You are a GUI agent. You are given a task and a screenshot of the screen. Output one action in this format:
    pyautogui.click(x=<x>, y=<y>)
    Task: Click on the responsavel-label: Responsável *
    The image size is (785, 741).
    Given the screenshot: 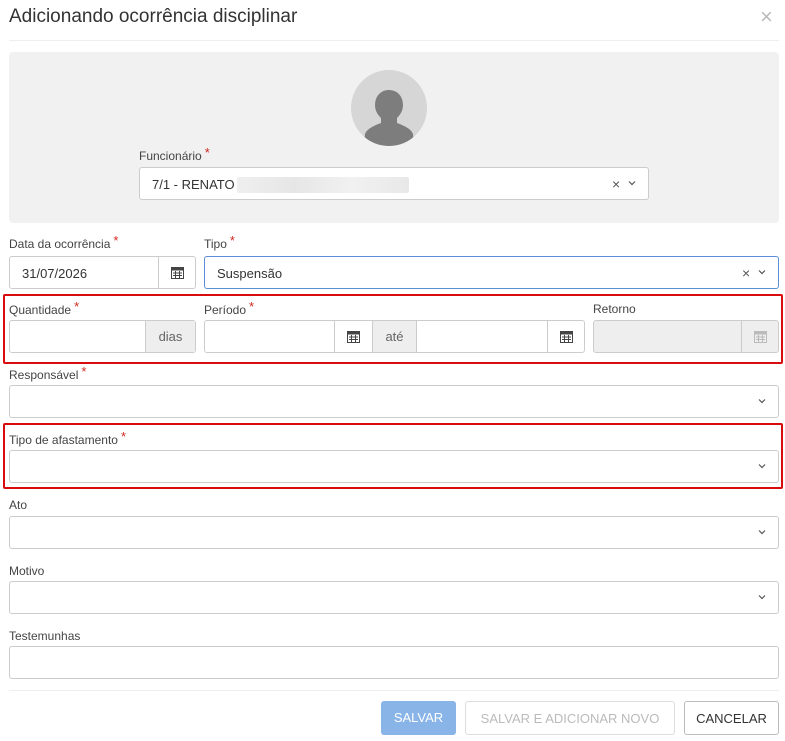 What is the action you would take?
    pyautogui.click(x=48, y=373)
    